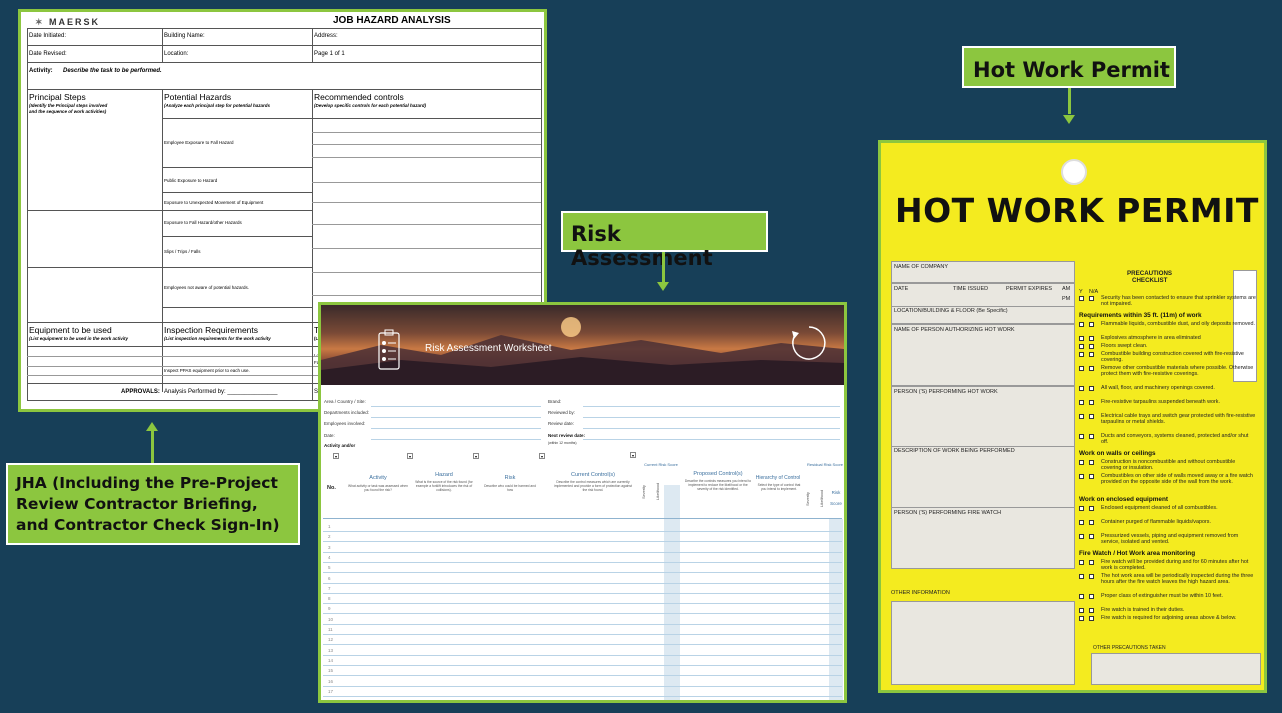 This screenshot has height=713, width=1282. I want to click on hazard-column-header: Hazard, so click(444, 475).